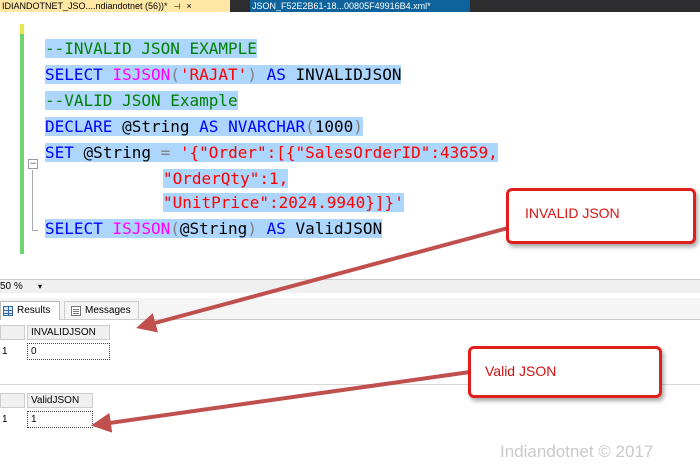  I want to click on zoom-level: 50 %, so click(11, 286).